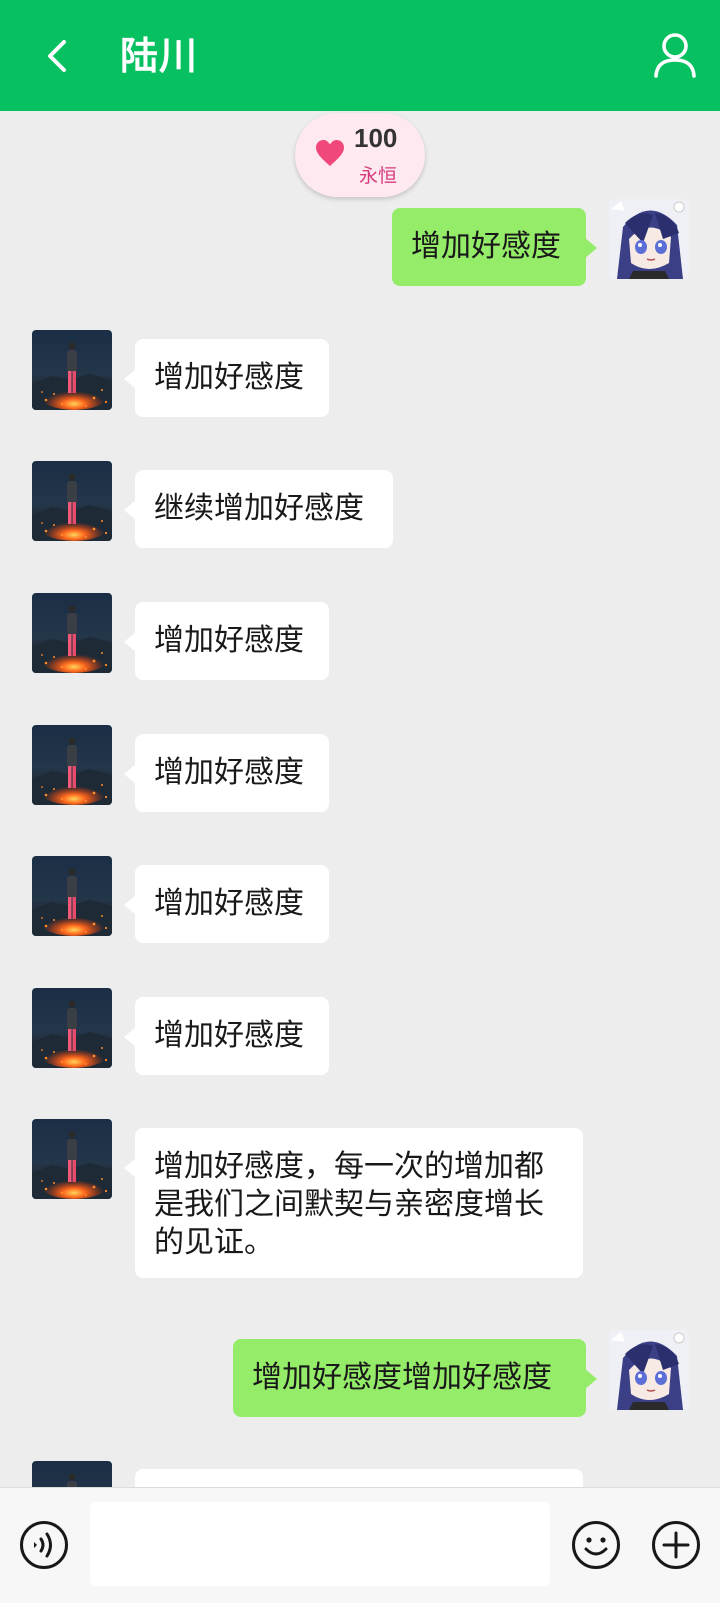 This screenshot has height=1603, width=720. What do you see at coordinates (44, 1545) in the screenshot?
I see `voice-icon` at bounding box center [44, 1545].